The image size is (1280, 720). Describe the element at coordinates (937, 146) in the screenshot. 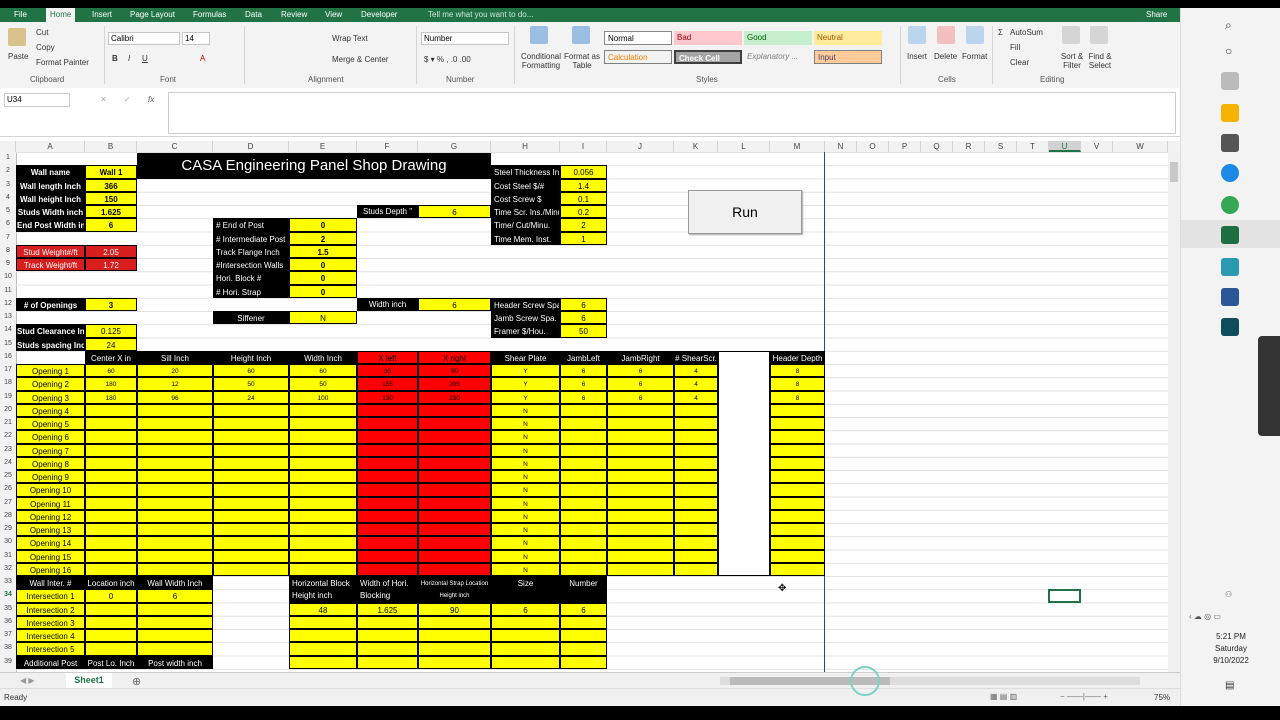

I see `col-header: Q` at that location.